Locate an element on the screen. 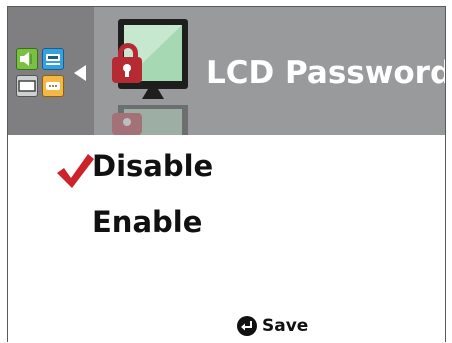 The image size is (452, 343). hdmi-icon is located at coordinates (53, 59).